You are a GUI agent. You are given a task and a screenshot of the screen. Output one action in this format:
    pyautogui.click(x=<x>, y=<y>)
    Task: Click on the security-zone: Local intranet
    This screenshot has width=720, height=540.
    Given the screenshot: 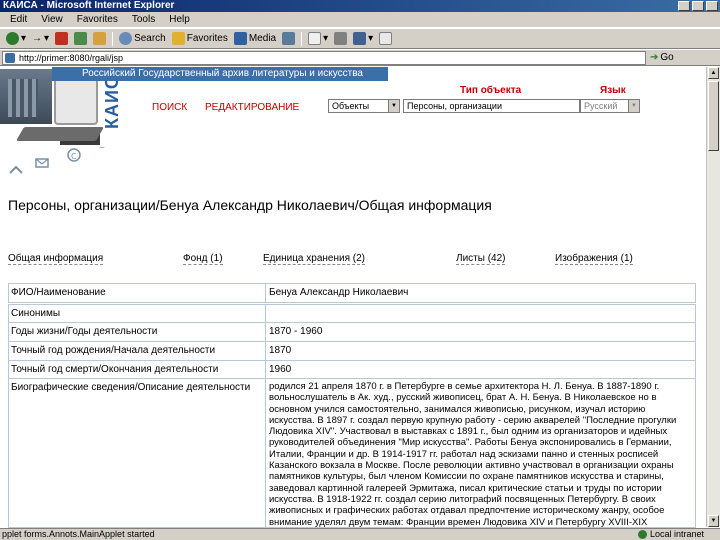 What is the action you would take?
    pyautogui.click(x=670, y=534)
    